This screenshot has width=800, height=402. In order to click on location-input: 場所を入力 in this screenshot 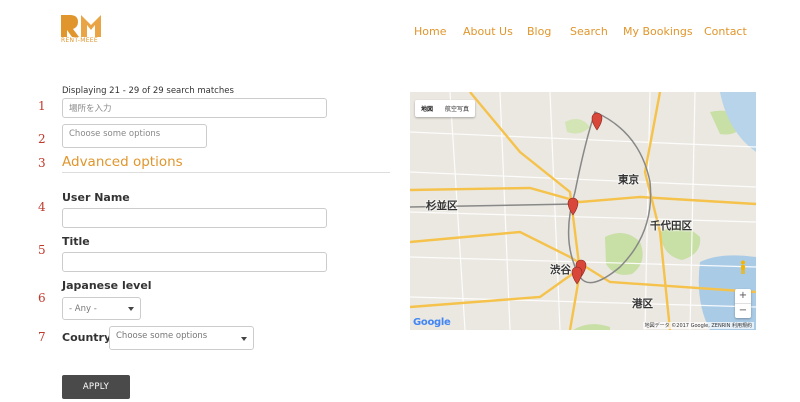, I will do `click(194, 108)`.